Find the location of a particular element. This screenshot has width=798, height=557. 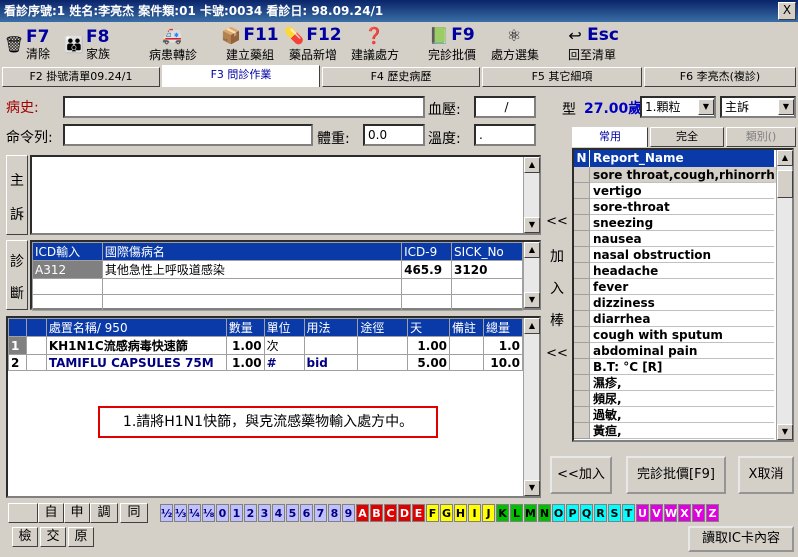

letter-key: T is located at coordinates (628, 513).